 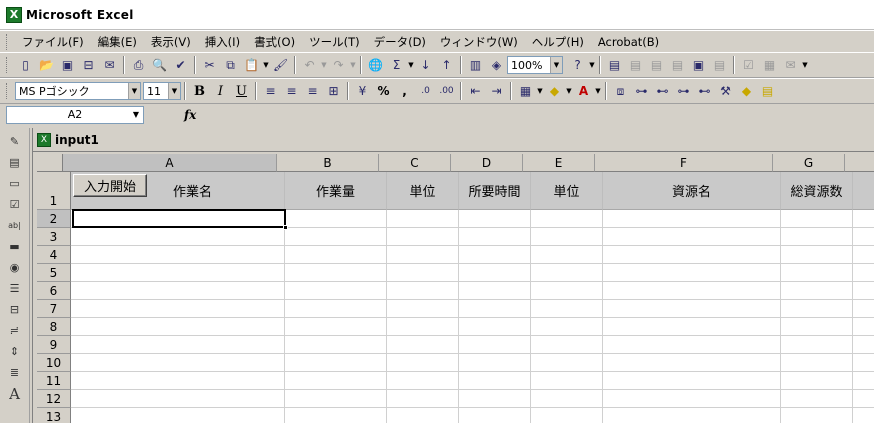 I want to click on font-name-select: MS Pゴシック ▼, so click(x=78, y=91).